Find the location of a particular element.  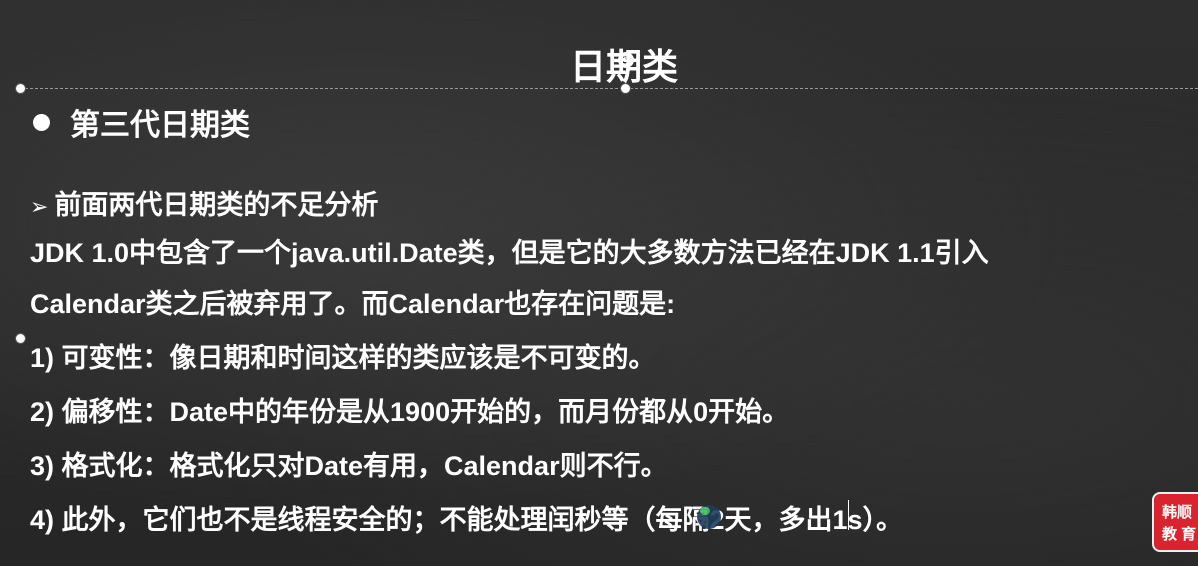

brand-logo: 韩顺 教 育 is located at coordinates (1175, 522).